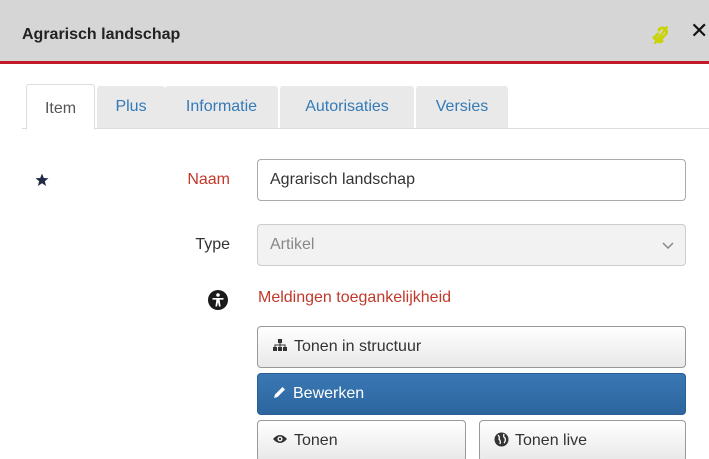 The image size is (709, 459). I want to click on show-live-button: Tonen live, so click(582, 439).